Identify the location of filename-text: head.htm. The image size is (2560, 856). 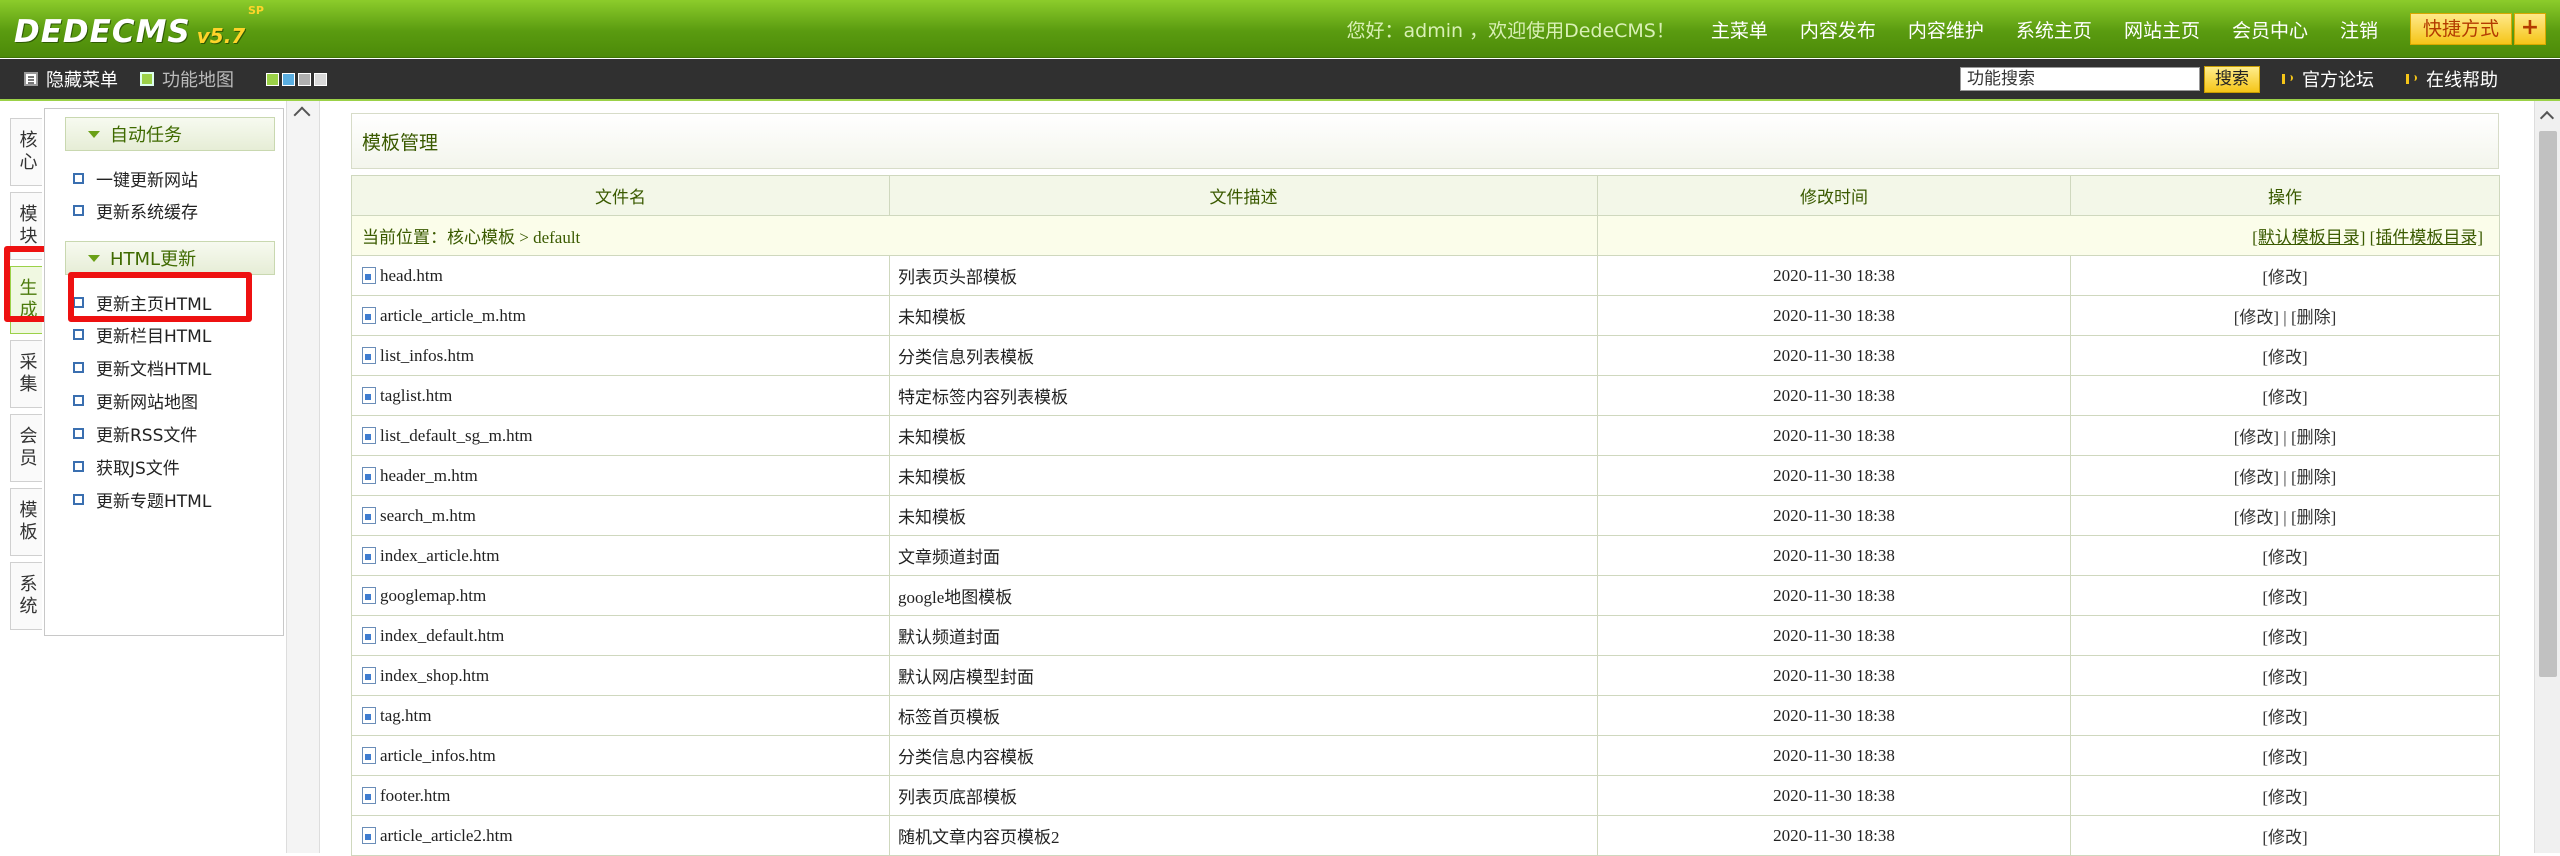
(411, 275).